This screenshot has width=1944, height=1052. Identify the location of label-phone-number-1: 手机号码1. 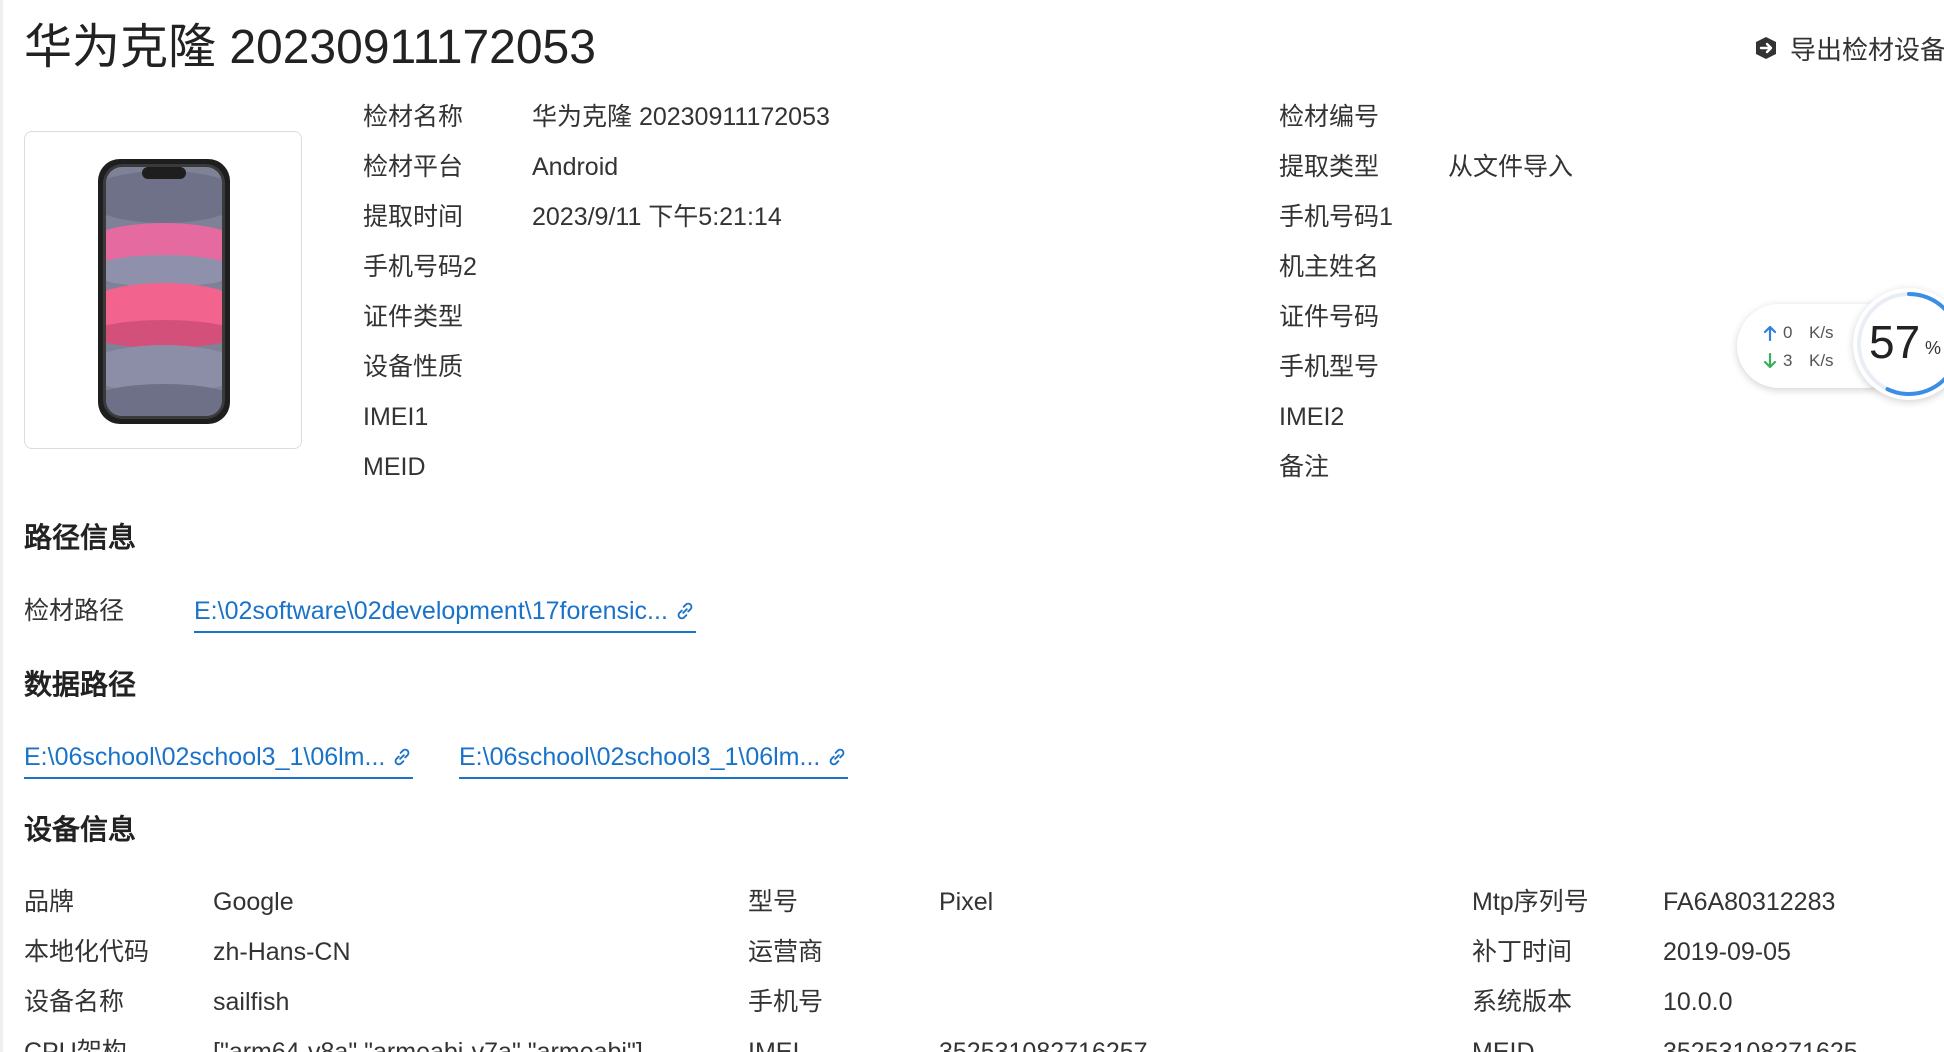
(1336, 217).